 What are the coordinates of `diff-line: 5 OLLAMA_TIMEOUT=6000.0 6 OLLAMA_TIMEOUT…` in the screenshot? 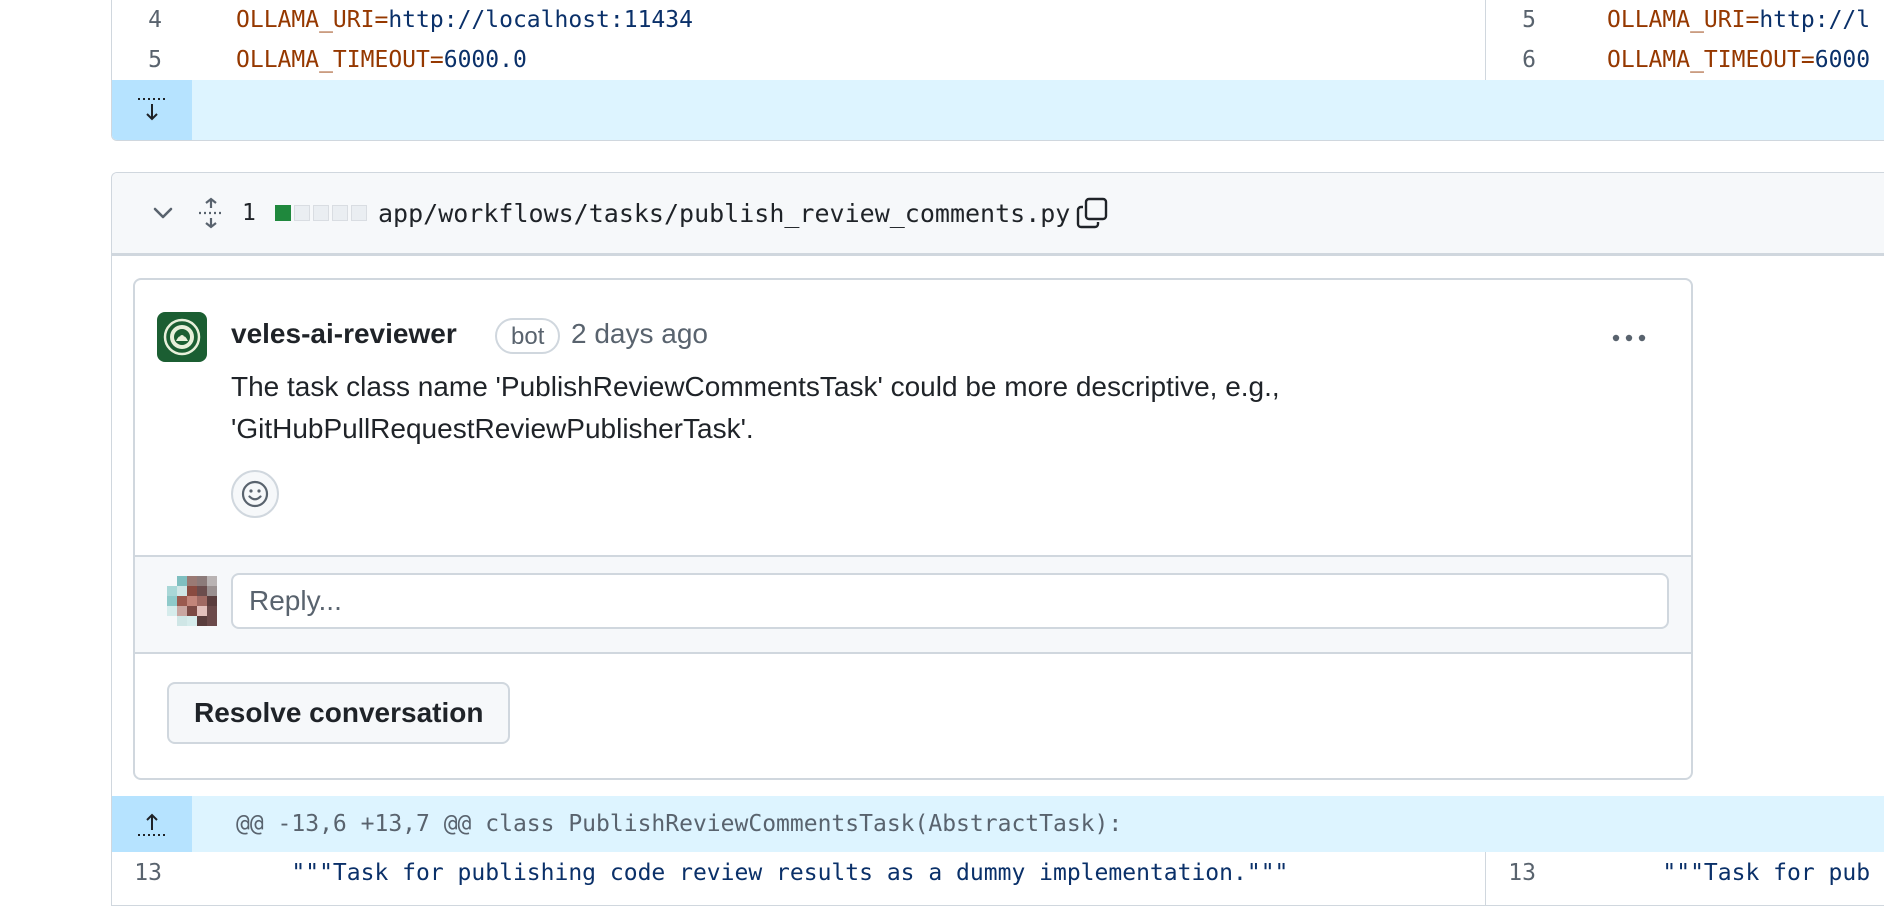 It's located at (998, 60).